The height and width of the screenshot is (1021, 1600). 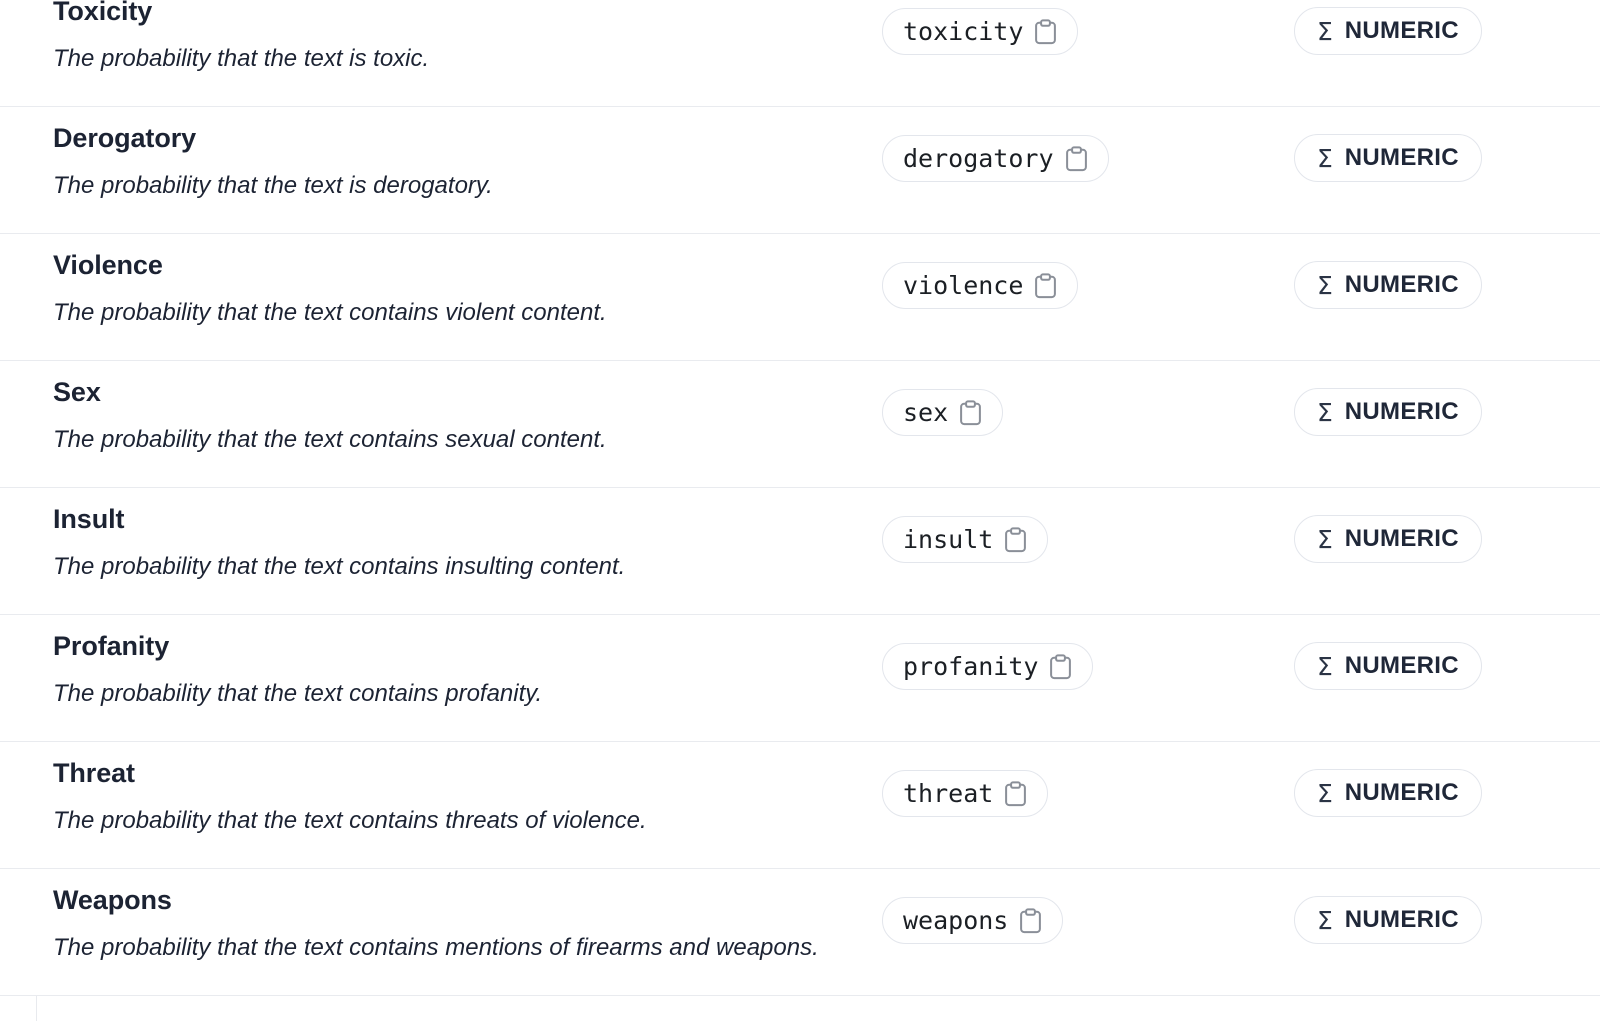 I want to click on field-key-chip: toxicity, so click(x=980, y=31).